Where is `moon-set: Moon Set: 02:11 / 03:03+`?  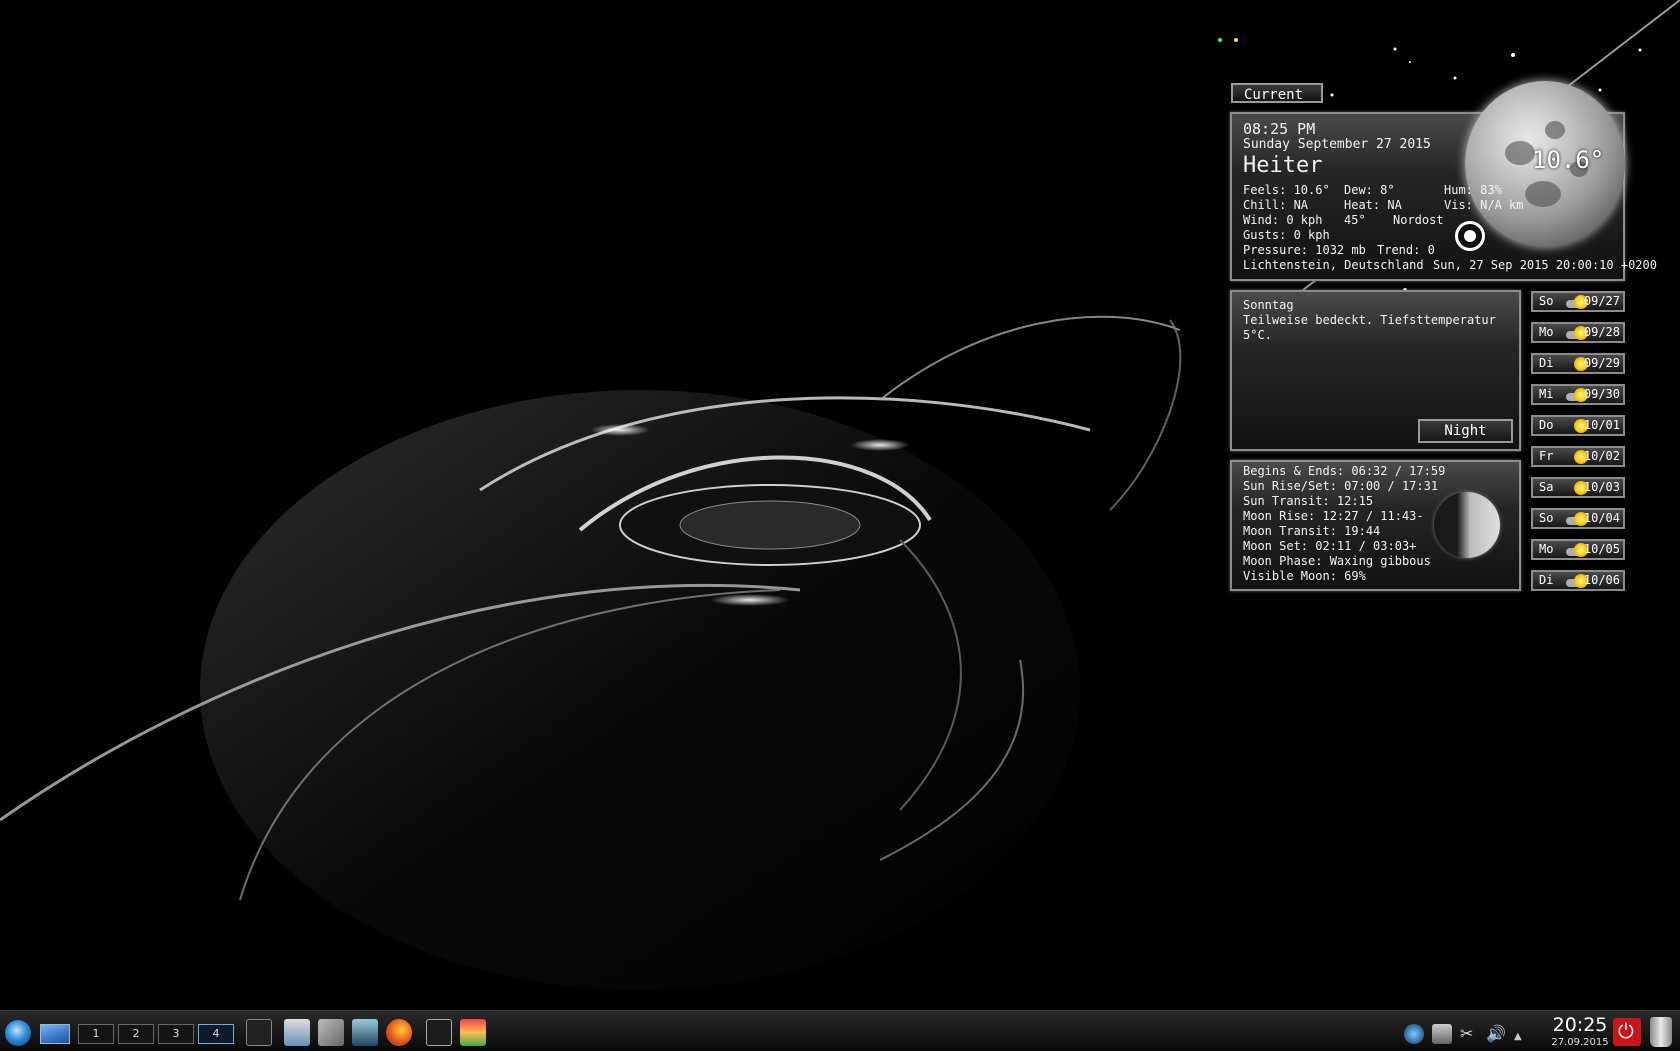
moon-set: Moon Set: 02:11 / 03:03+ is located at coordinates (1330, 546).